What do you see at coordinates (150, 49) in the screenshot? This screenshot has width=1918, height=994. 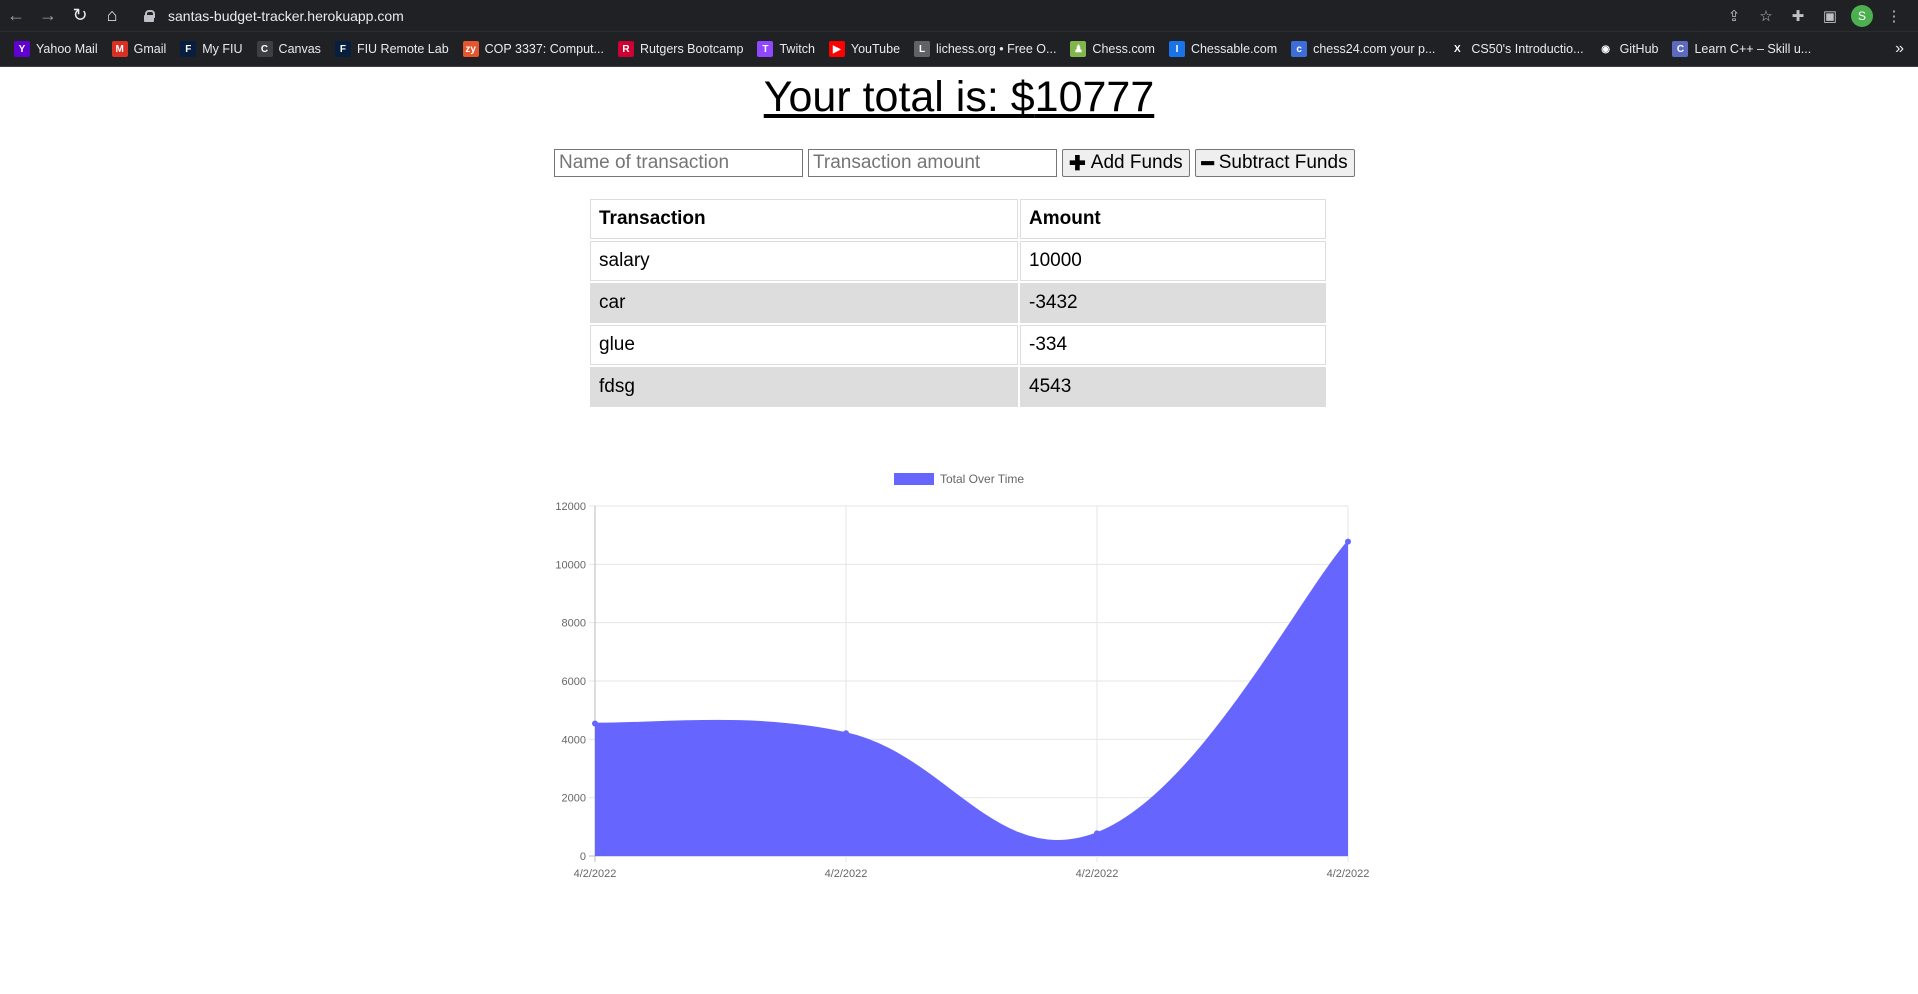 I see `bookmark-label: Gmail` at bounding box center [150, 49].